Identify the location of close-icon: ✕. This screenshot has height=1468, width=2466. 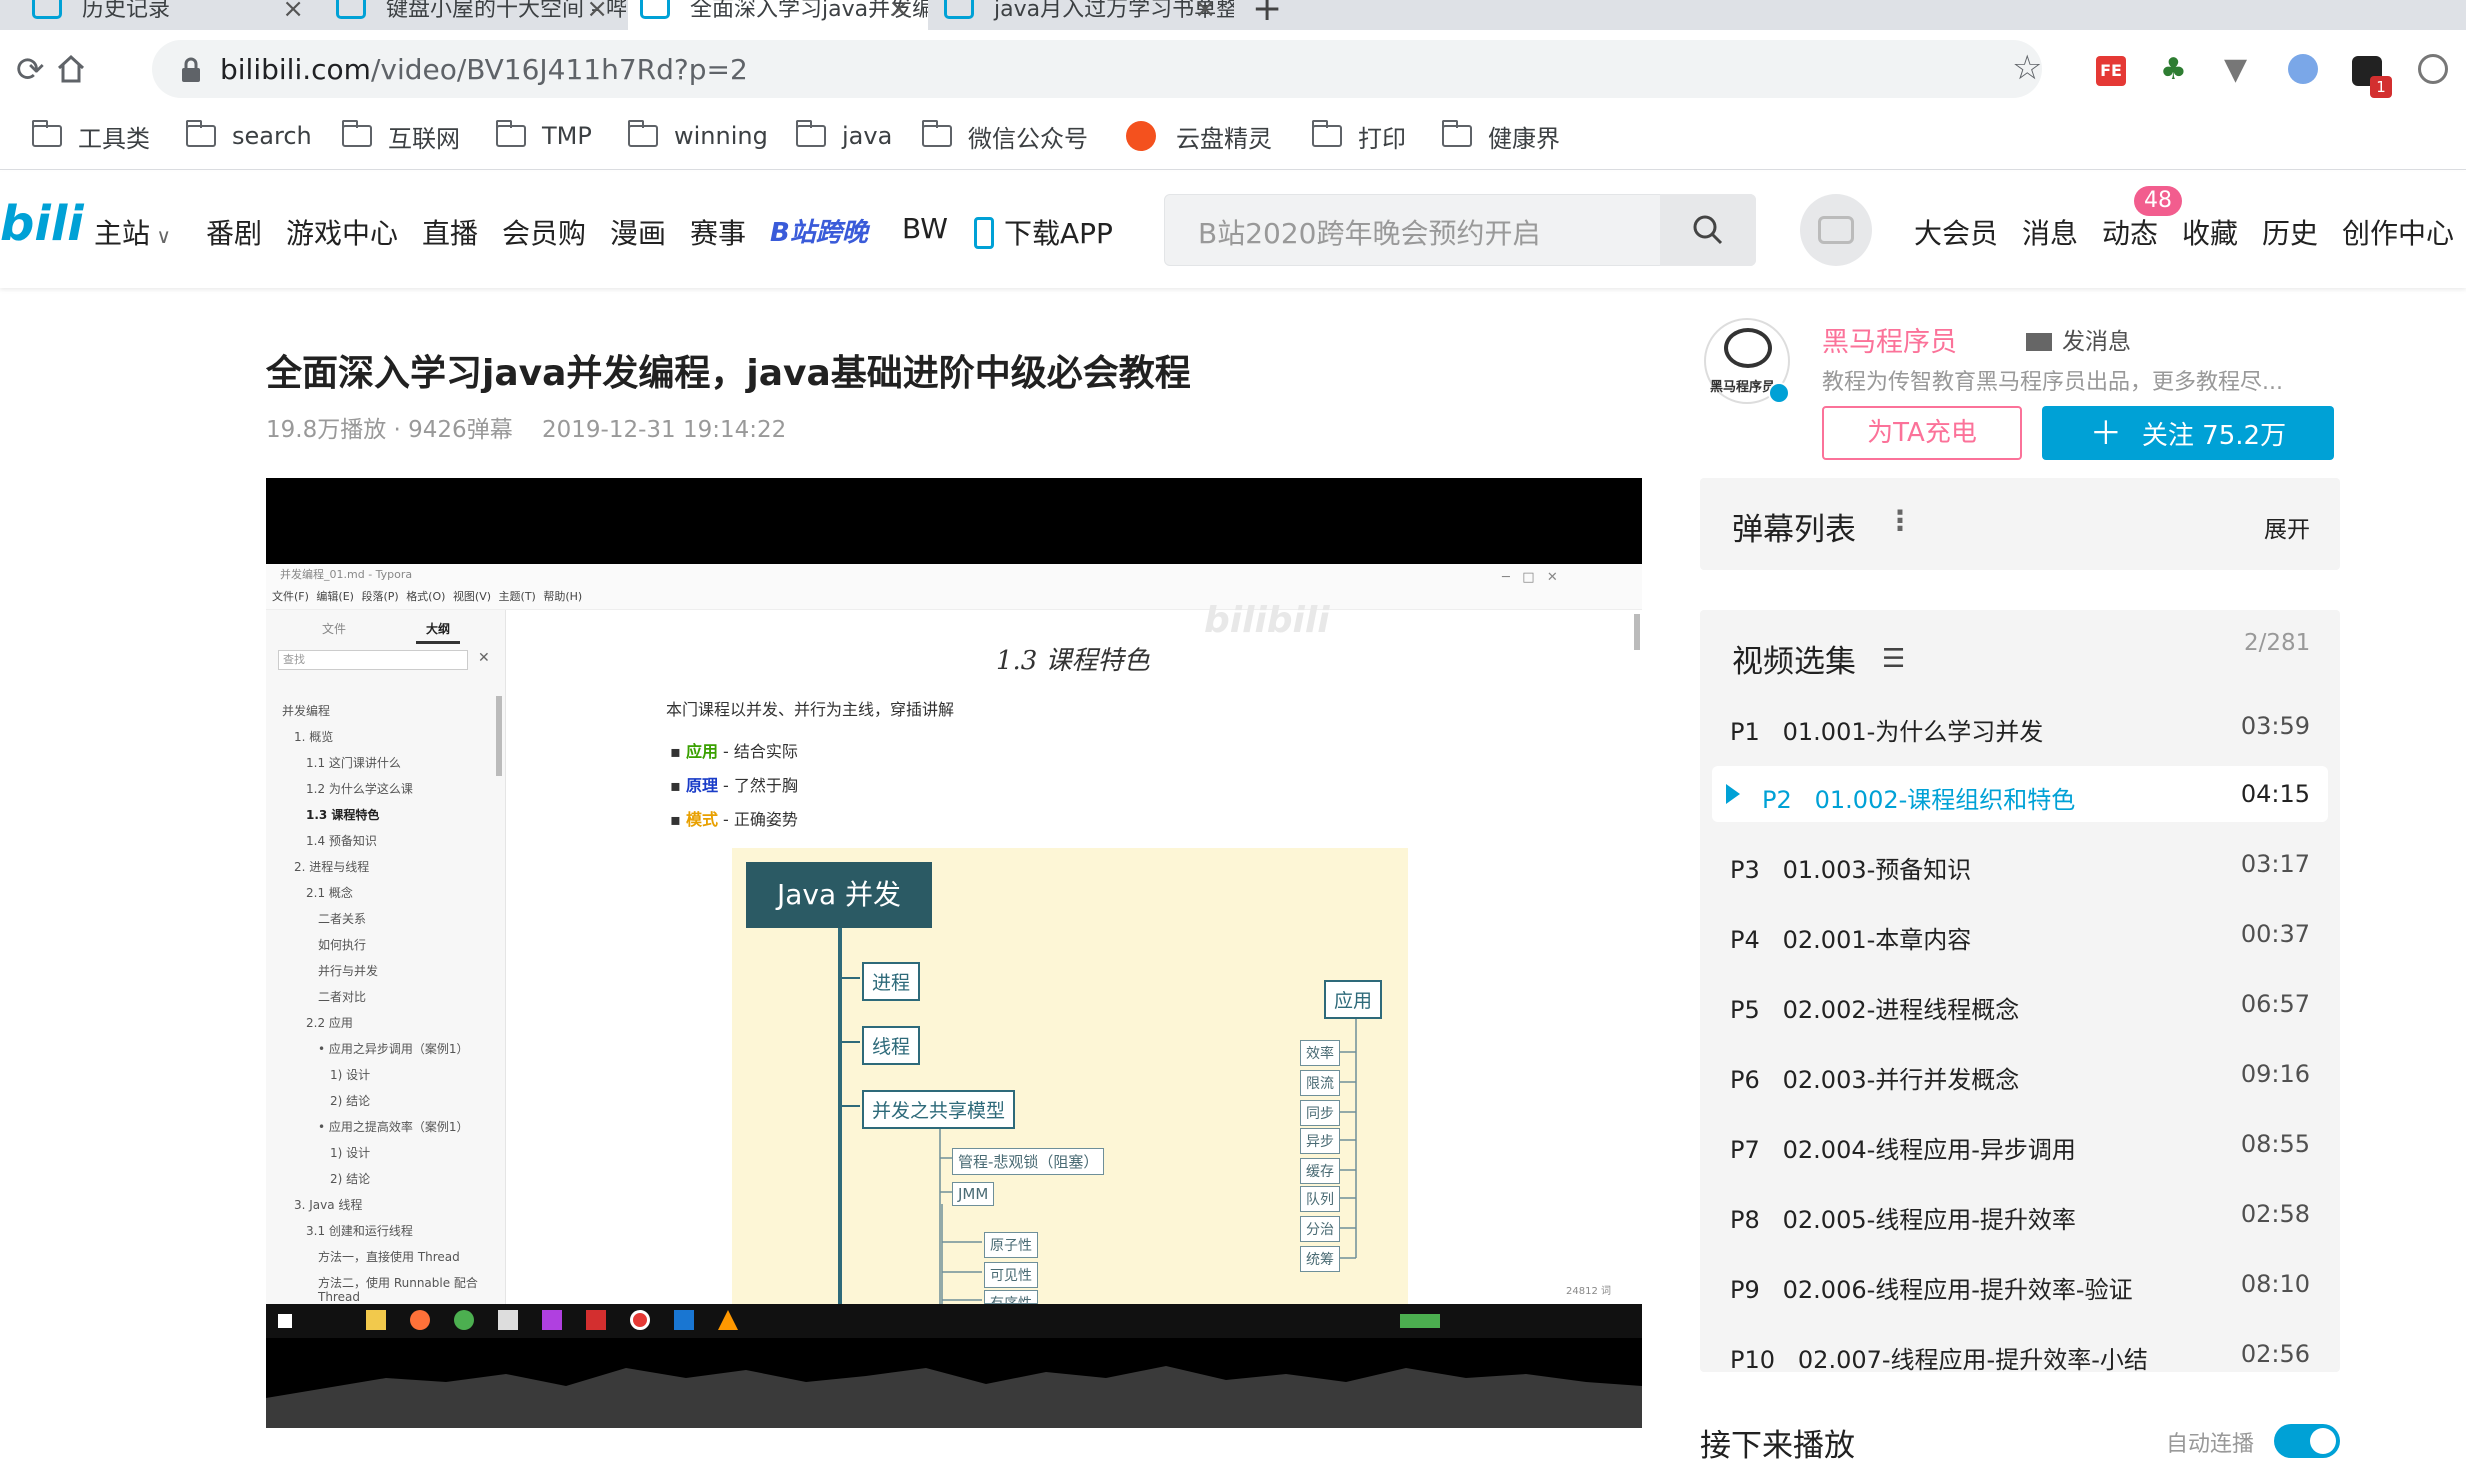
(484, 658).